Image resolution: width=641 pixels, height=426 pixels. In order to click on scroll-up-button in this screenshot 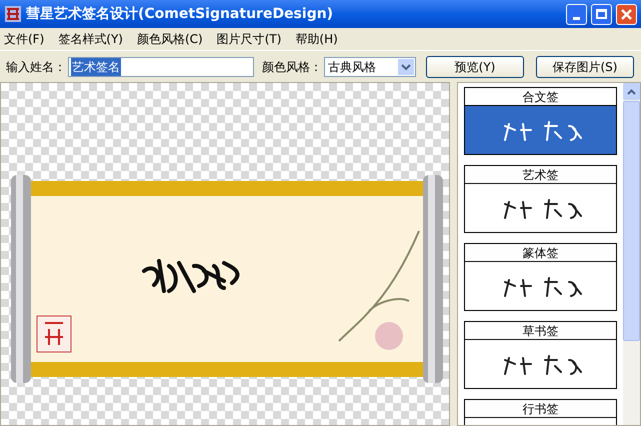, I will do `click(631, 91)`.